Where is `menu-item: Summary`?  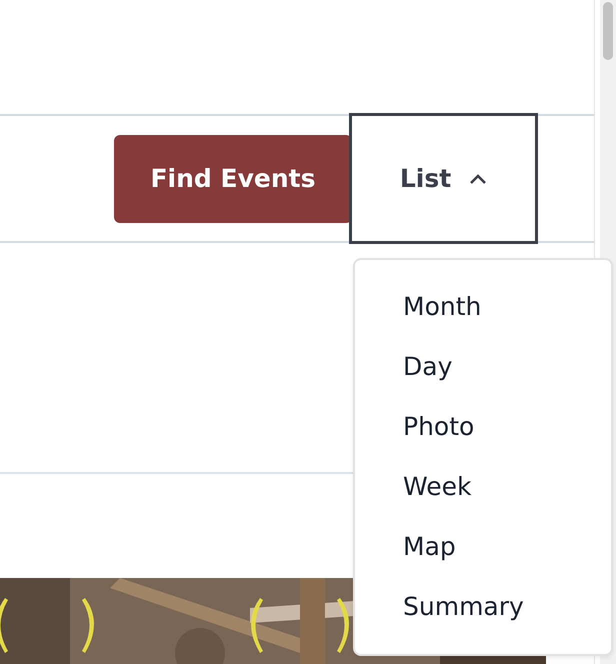 menu-item: Summary is located at coordinates (483, 607).